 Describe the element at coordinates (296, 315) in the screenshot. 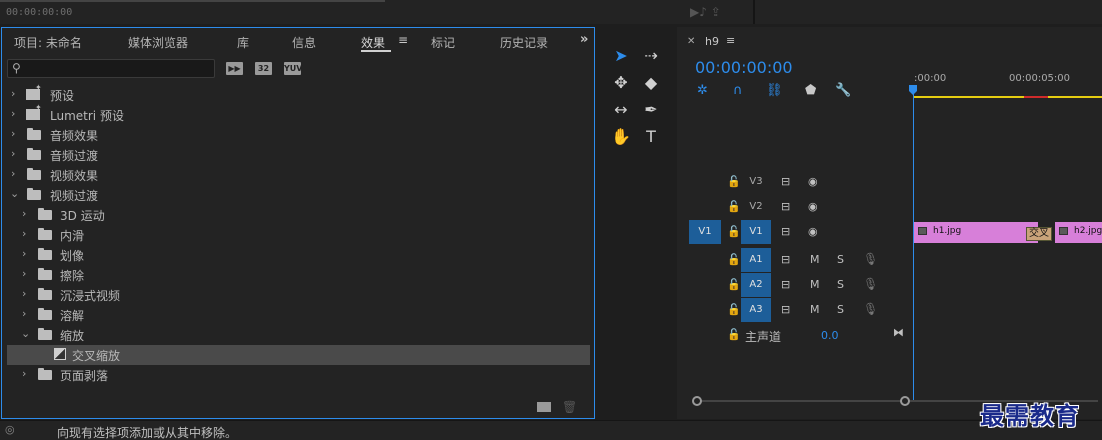

I see `tree-item-dissolve: › 溶解` at that location.